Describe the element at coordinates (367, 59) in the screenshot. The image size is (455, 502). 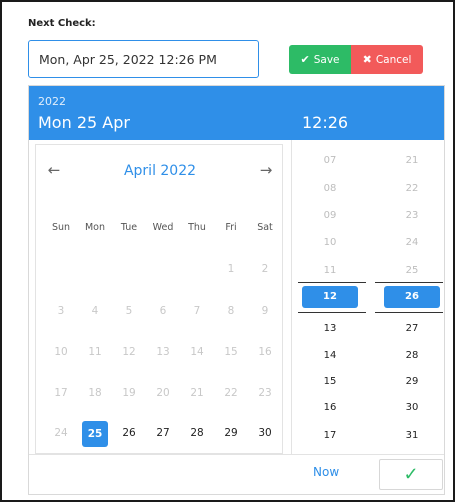
I see `close-icon: ✖` at that location.